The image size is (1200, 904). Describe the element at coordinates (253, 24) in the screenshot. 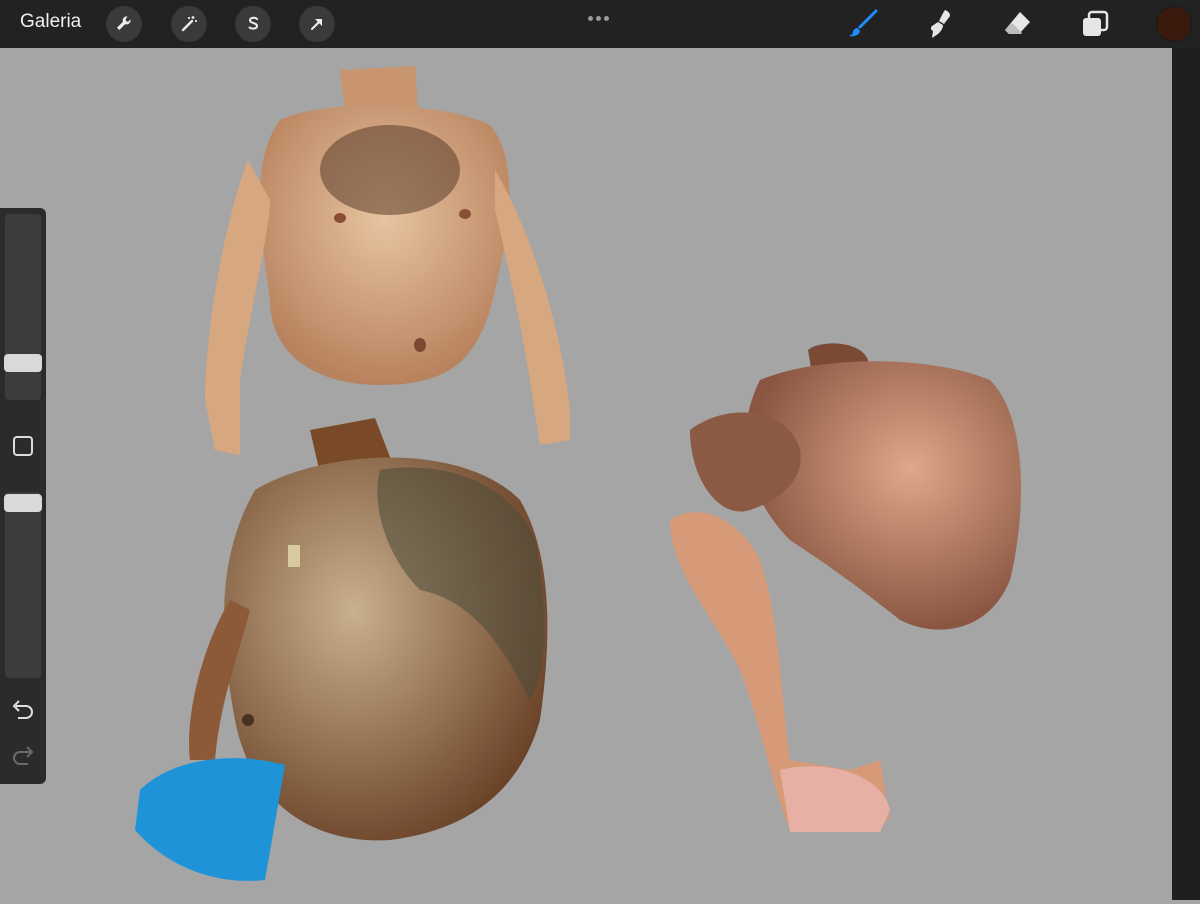

I see `selection-s-icon` at that location.